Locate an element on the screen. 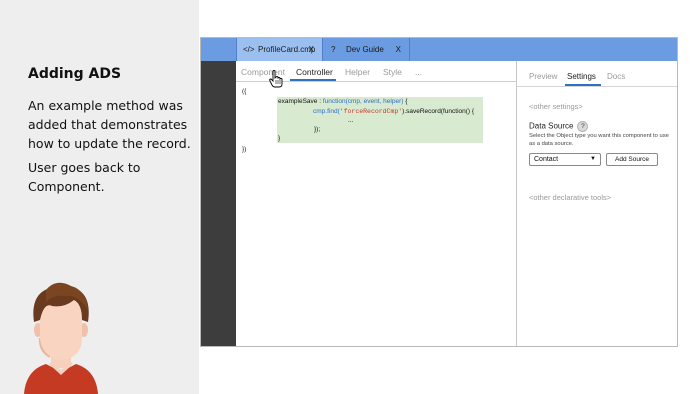 The image size is (700, 394). data-source-select: Contact ▼ is located at coordinates (565, 159).